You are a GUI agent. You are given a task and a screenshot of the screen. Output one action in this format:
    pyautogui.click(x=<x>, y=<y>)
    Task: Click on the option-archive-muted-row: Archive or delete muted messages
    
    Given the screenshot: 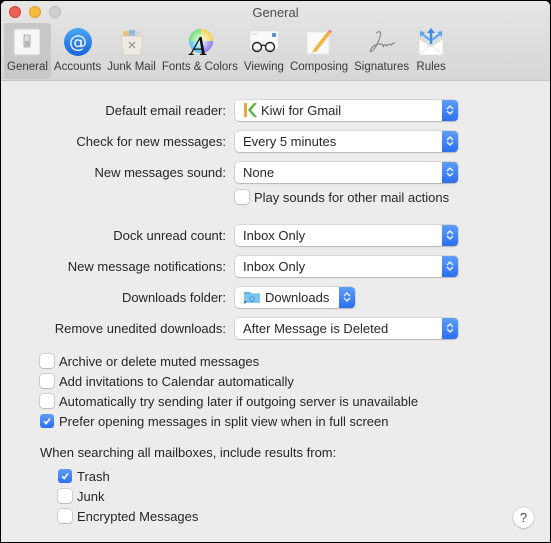 What is the action you would take?
    pyautogui.click(x=149, y=361)
    